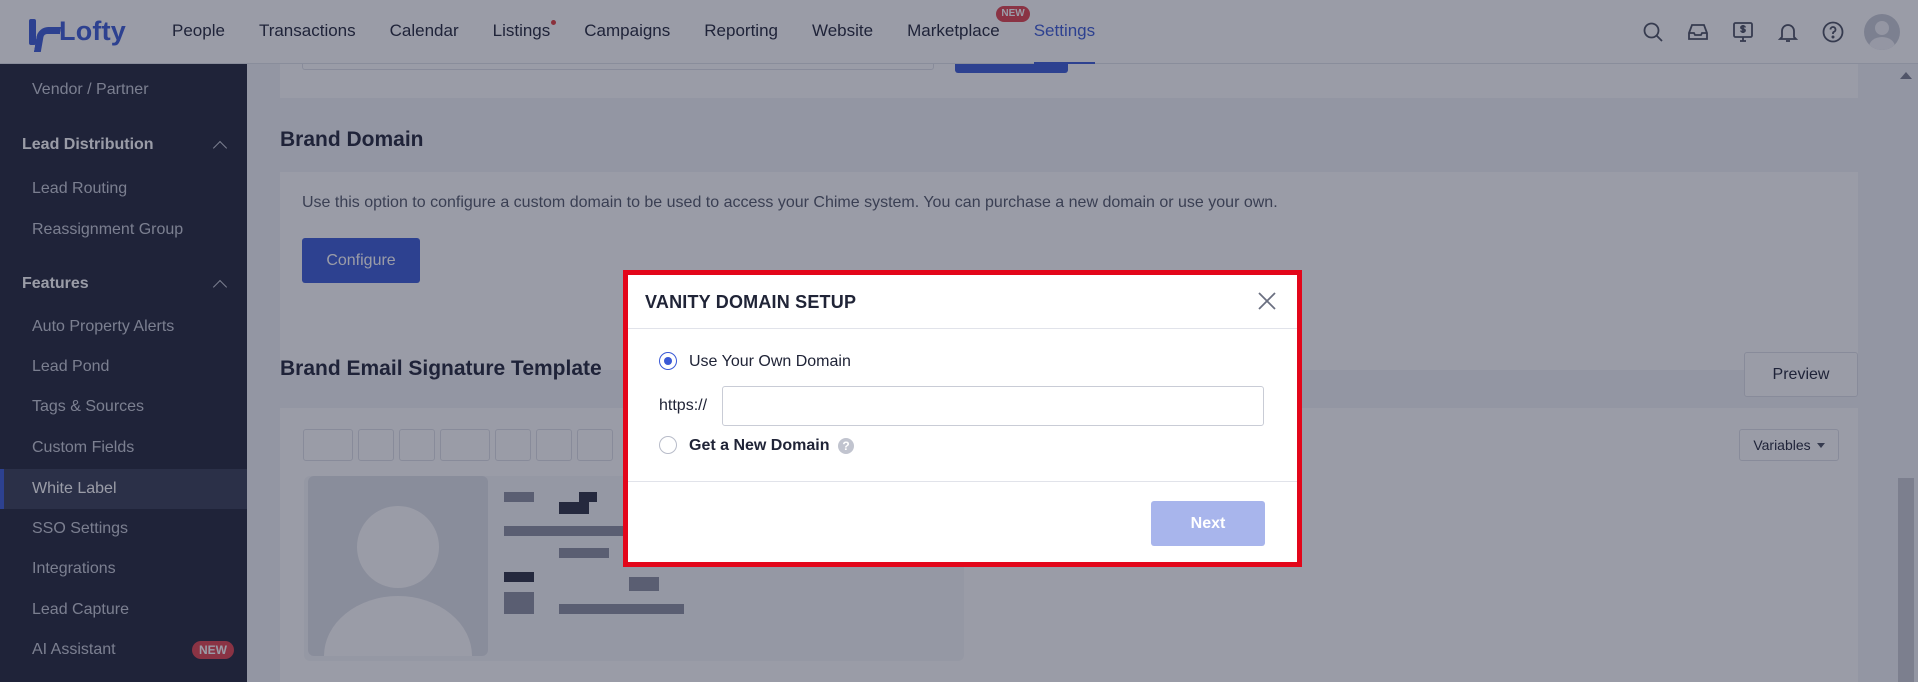 This screenshot has width=1918, height=682. I want to click on https-prefix: https://, so click(683, 405).